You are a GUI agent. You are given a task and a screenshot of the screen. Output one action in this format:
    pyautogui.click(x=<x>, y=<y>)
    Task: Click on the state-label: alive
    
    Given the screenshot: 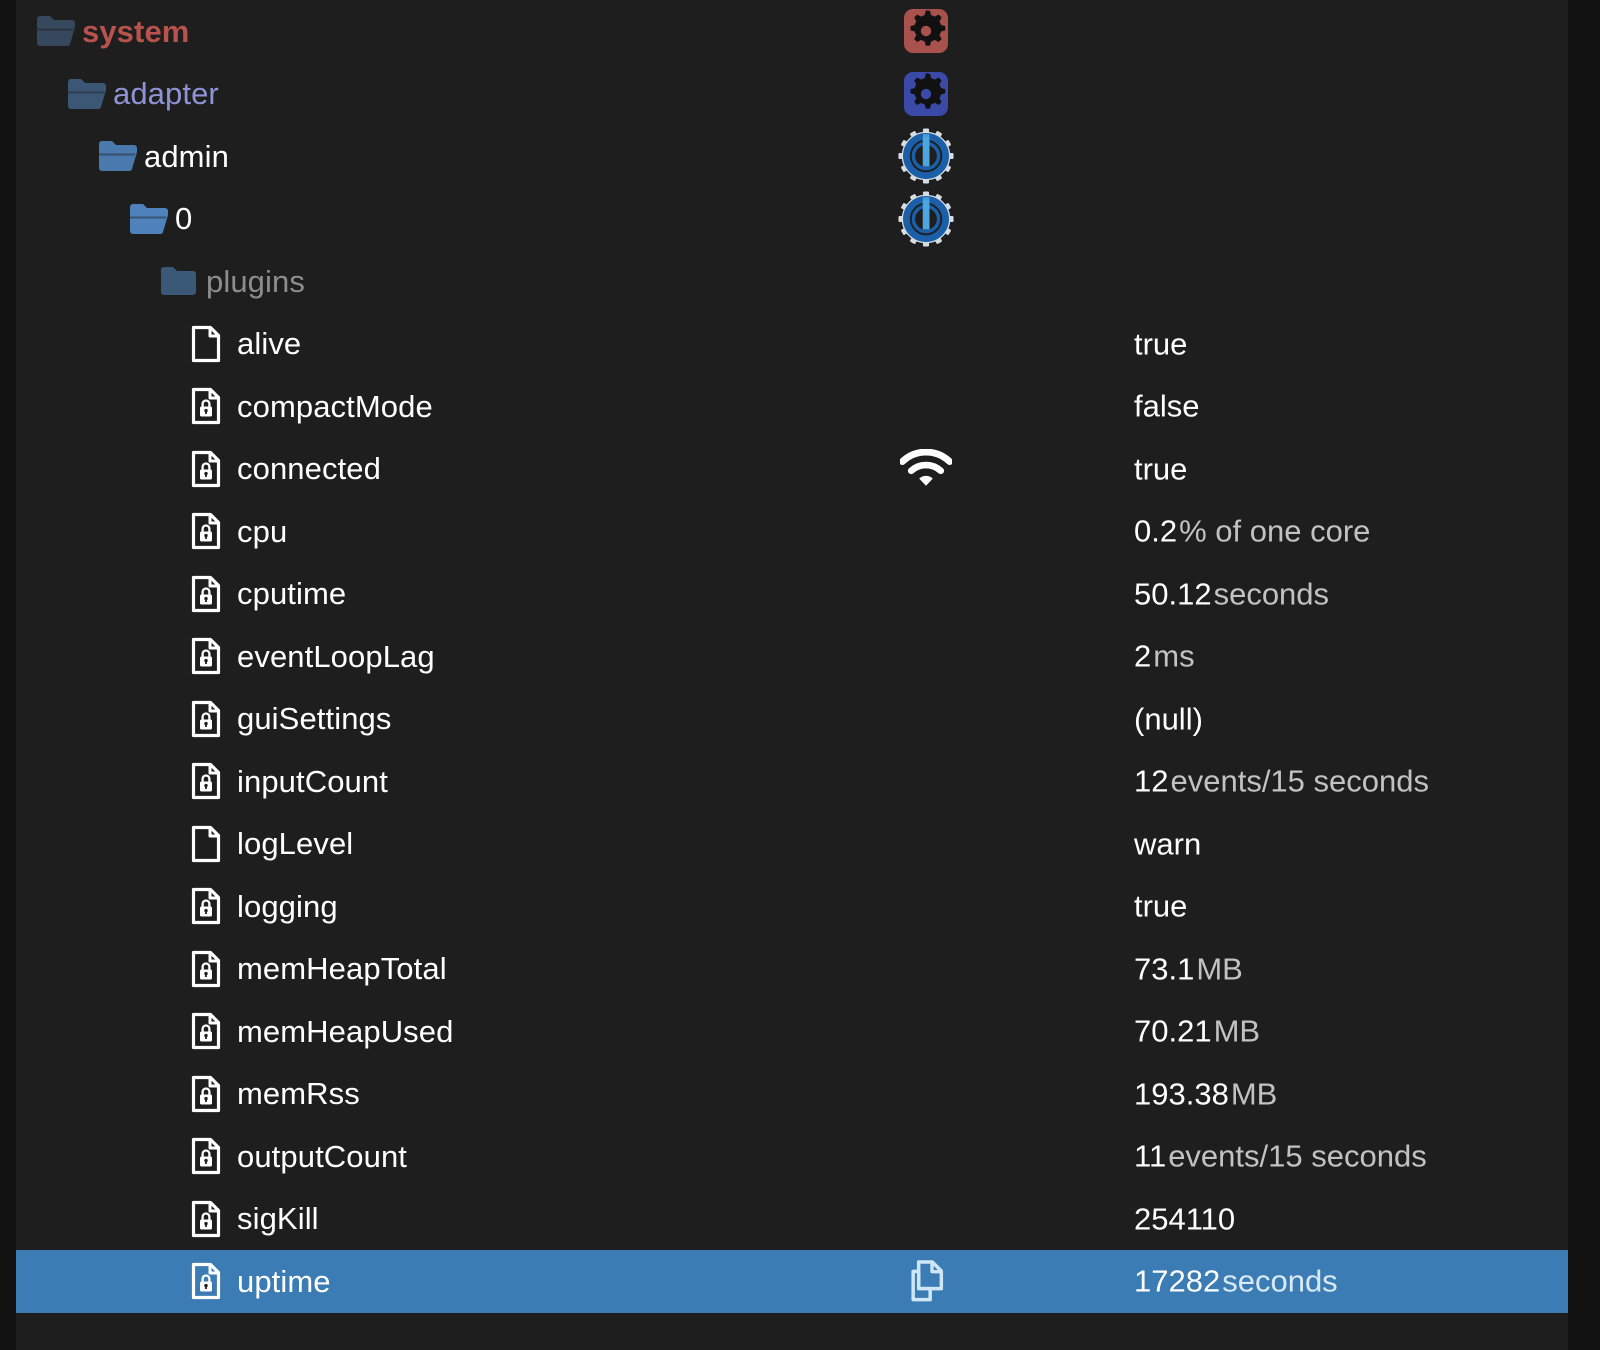 What is the action you would take?
    pyautogui.click(x=269, y=344)
    